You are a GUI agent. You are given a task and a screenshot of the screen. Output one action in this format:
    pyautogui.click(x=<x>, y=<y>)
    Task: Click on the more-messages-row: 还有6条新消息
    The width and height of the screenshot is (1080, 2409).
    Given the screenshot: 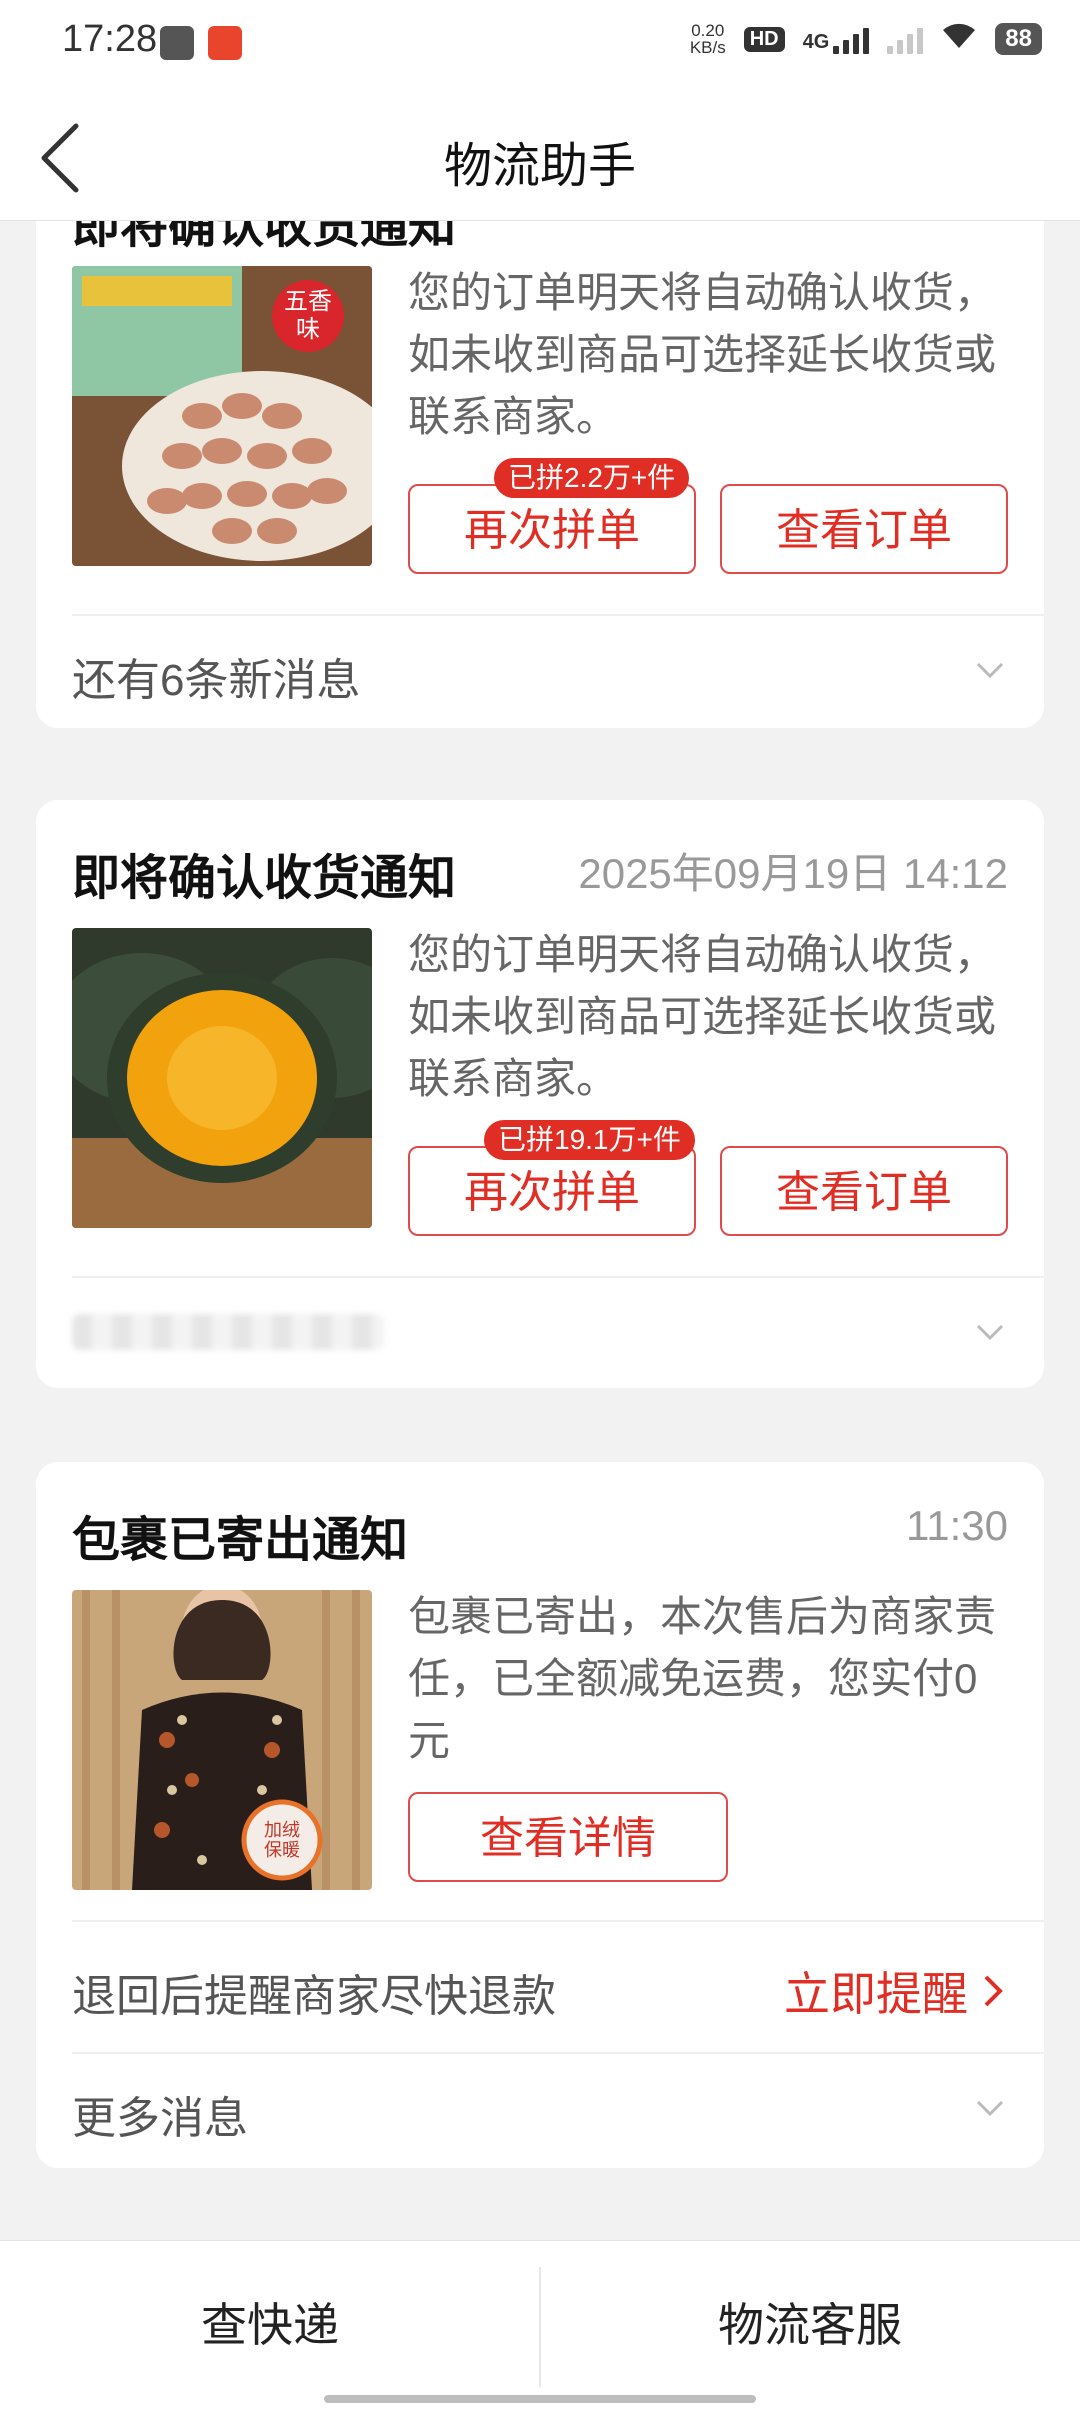 What is the action you would take?
    pyautogui.click(x=540, y=671)
    